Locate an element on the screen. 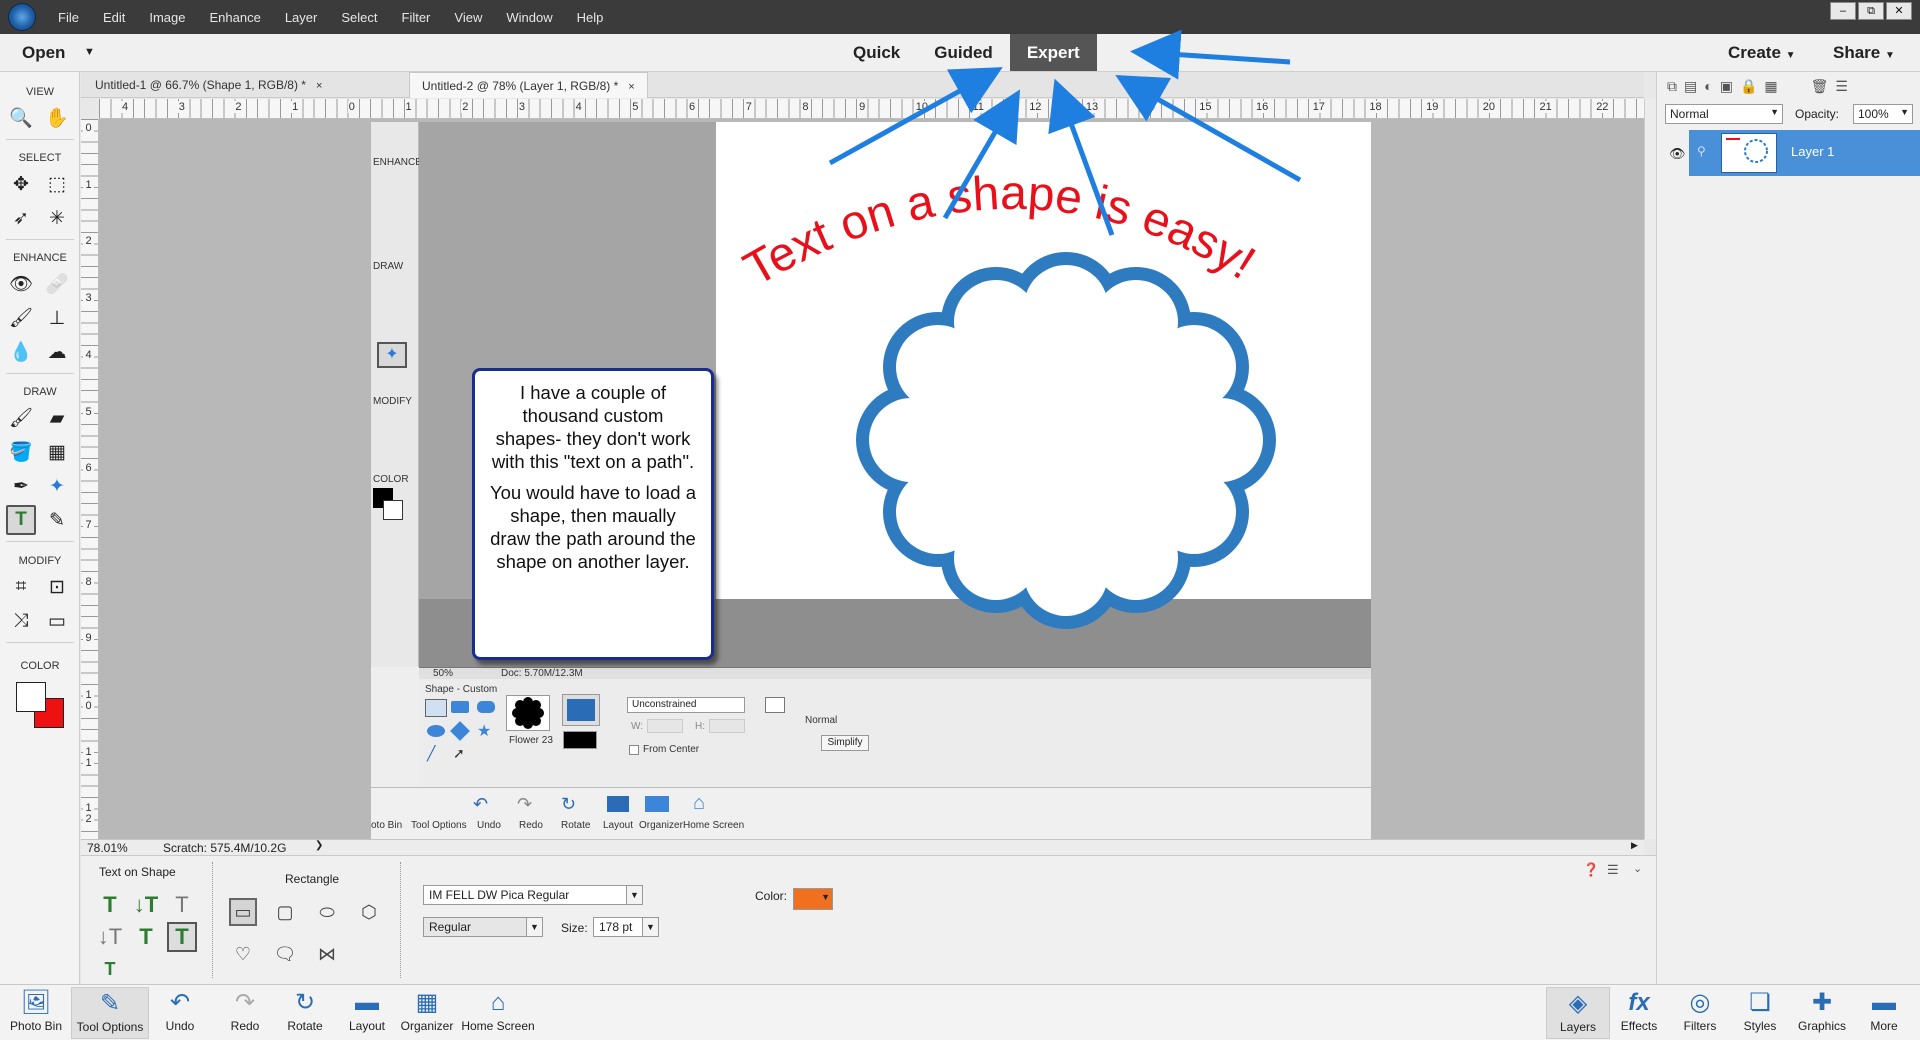  redo-button: ↷ Redo is located at coordinates (245, 1013).